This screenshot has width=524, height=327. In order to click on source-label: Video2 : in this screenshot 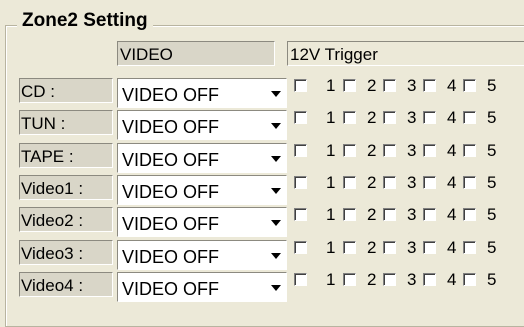, I will do `click(66, 219)`.